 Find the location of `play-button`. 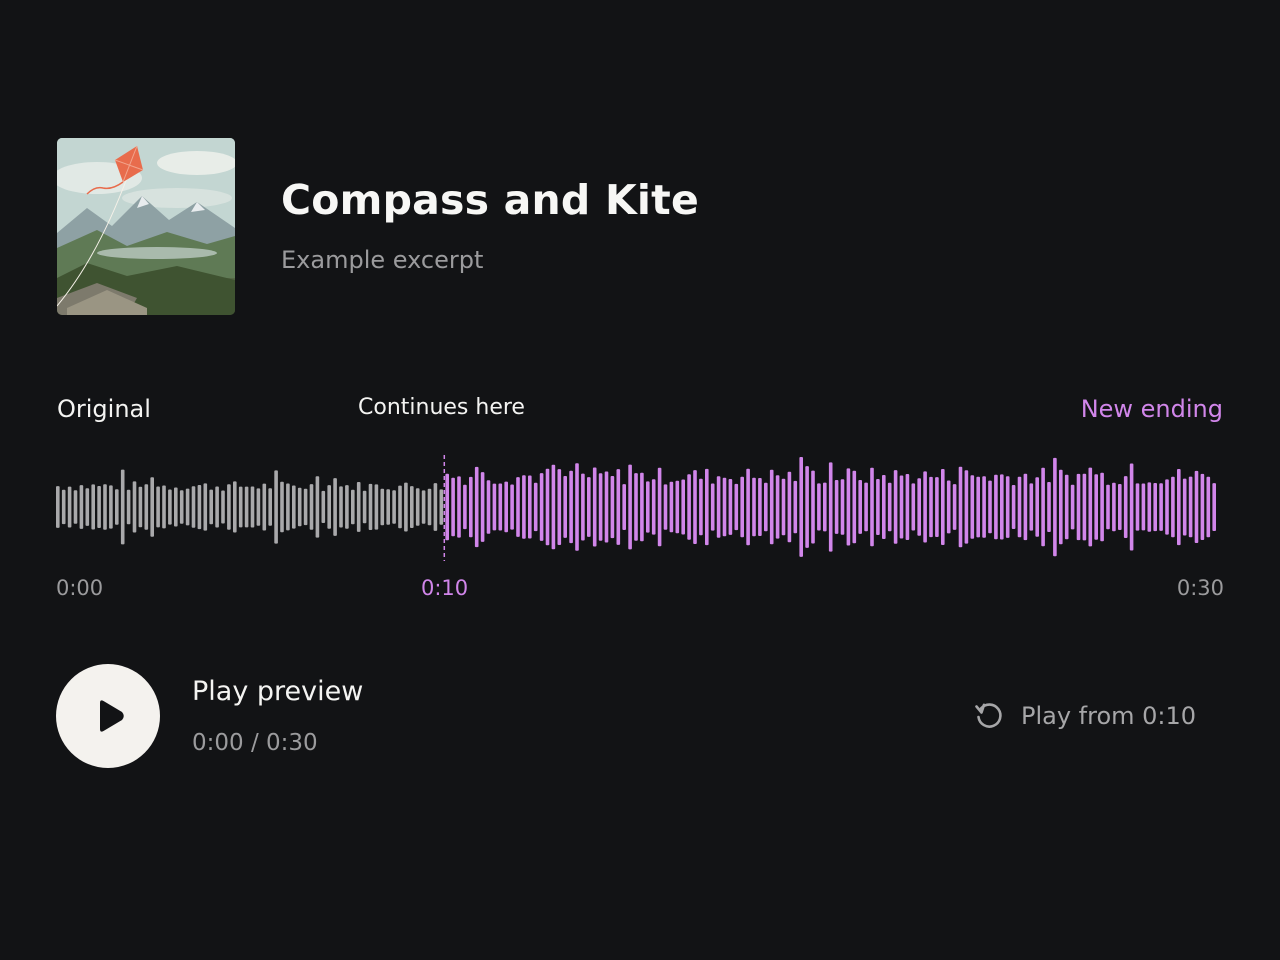

play-button is located at coordinates (108, 716).